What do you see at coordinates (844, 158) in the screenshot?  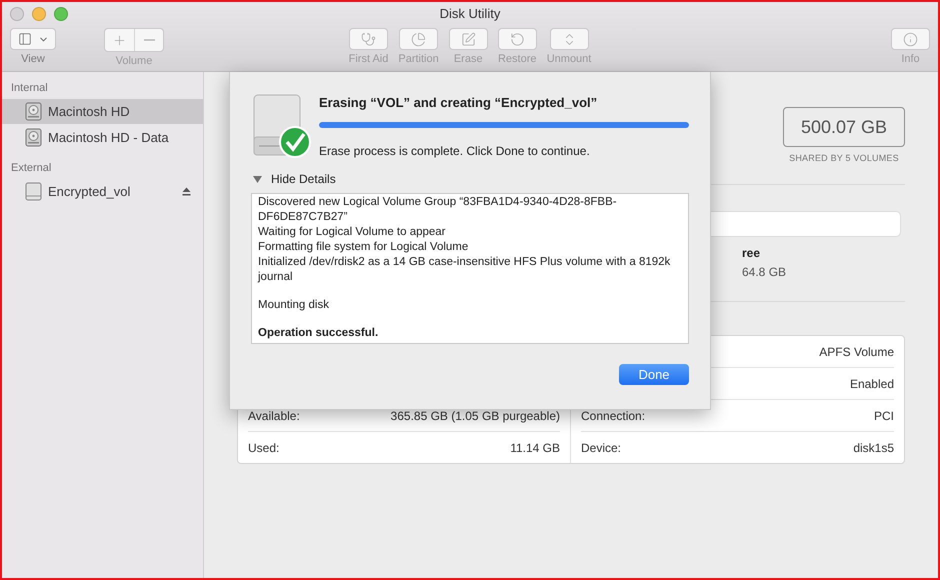 I see `capacity-caption: SHARED BY 5 VOLUMES` at bounding box center [844, 158].